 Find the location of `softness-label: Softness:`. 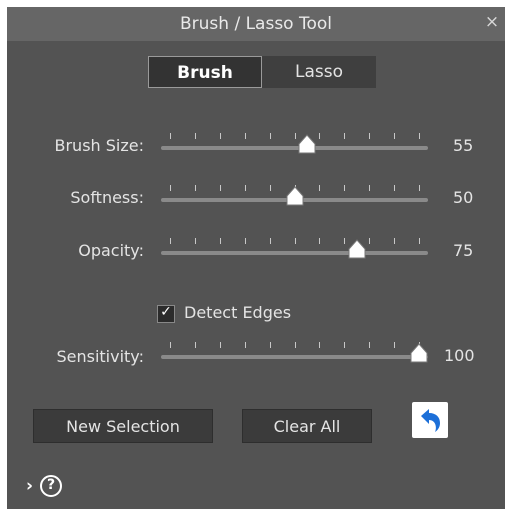

softness-label: Softness: is located at coordinates (107, 197).